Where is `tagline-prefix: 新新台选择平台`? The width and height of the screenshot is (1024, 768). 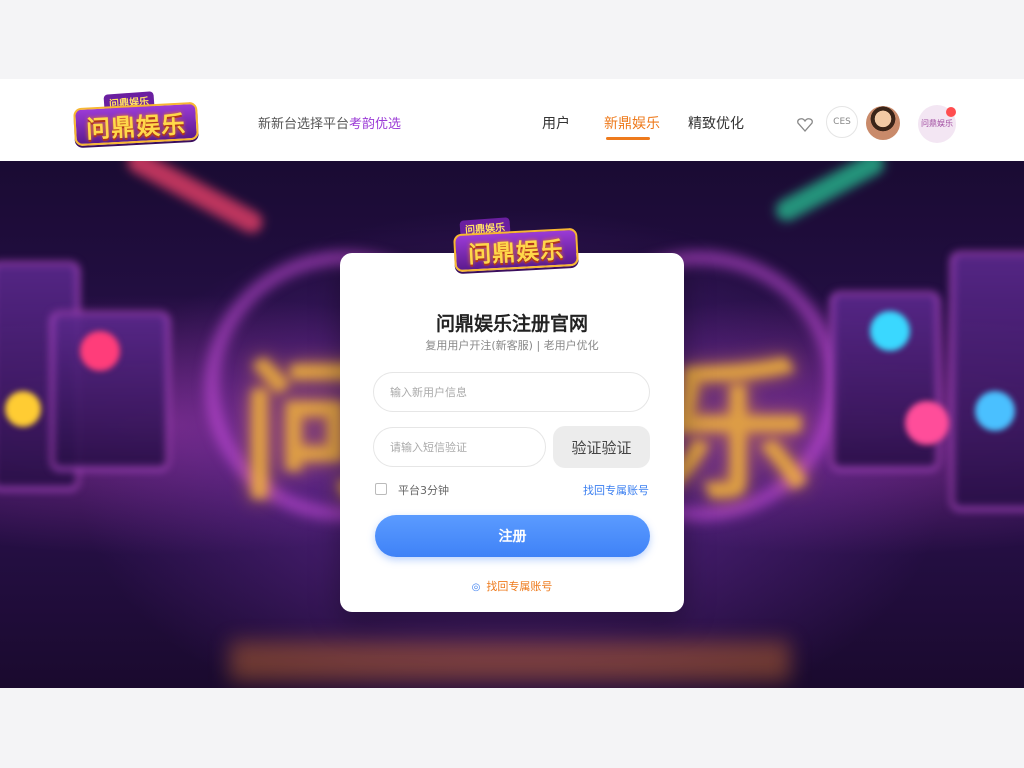
tagline-prefix: 新新台选择平台 is located at coordinates (304, 124).